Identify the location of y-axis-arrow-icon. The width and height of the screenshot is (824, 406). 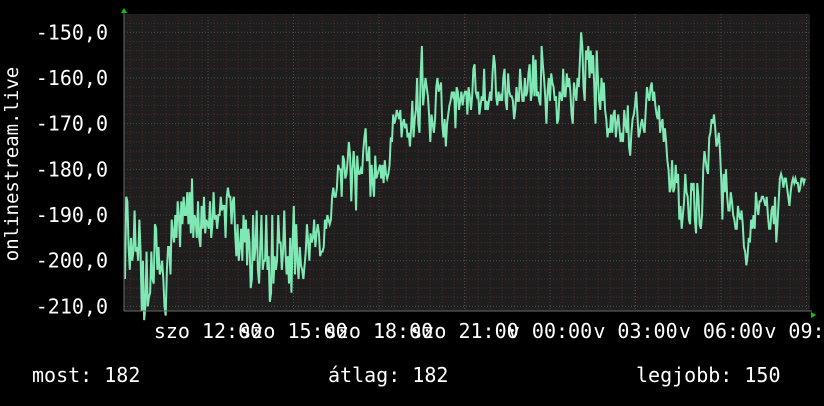
(124, 10).